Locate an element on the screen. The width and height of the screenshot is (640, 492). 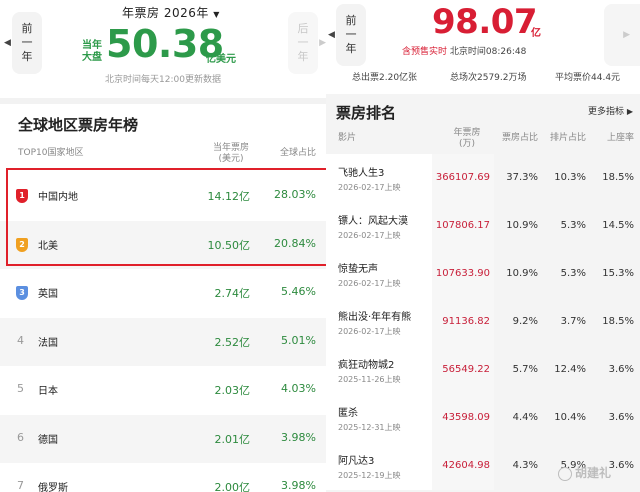
region-row: 5 日本 2.03亿 4.03% is located at coordinates (163, 390).